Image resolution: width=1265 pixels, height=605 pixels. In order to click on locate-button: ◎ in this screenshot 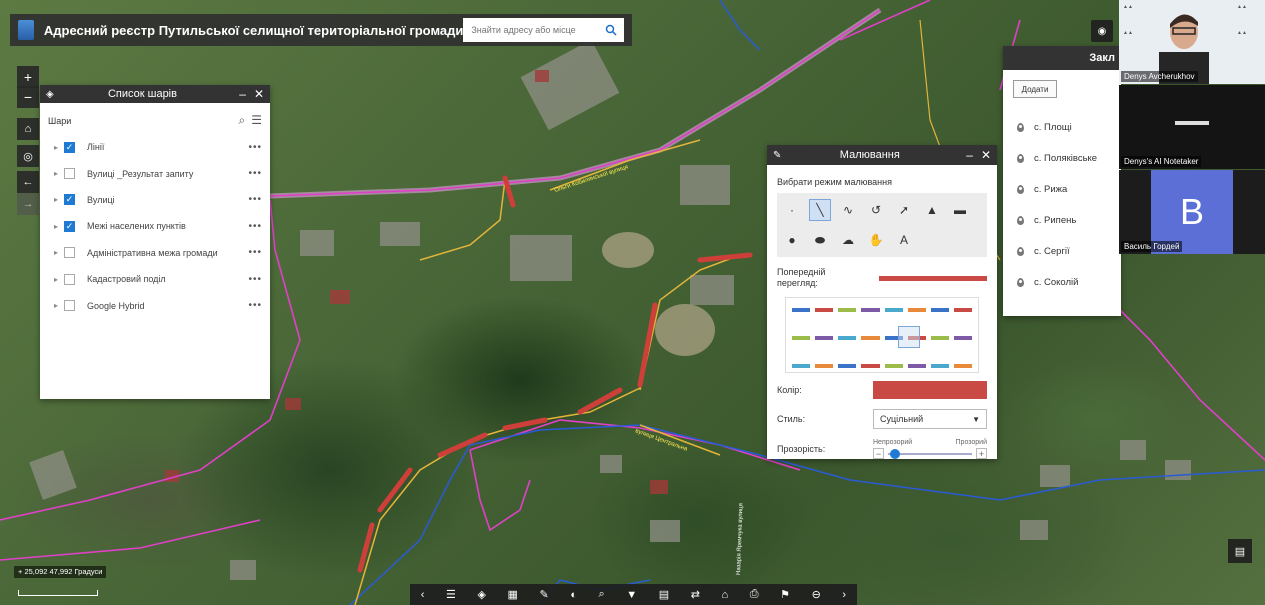, I will do `click(28, 156)`.